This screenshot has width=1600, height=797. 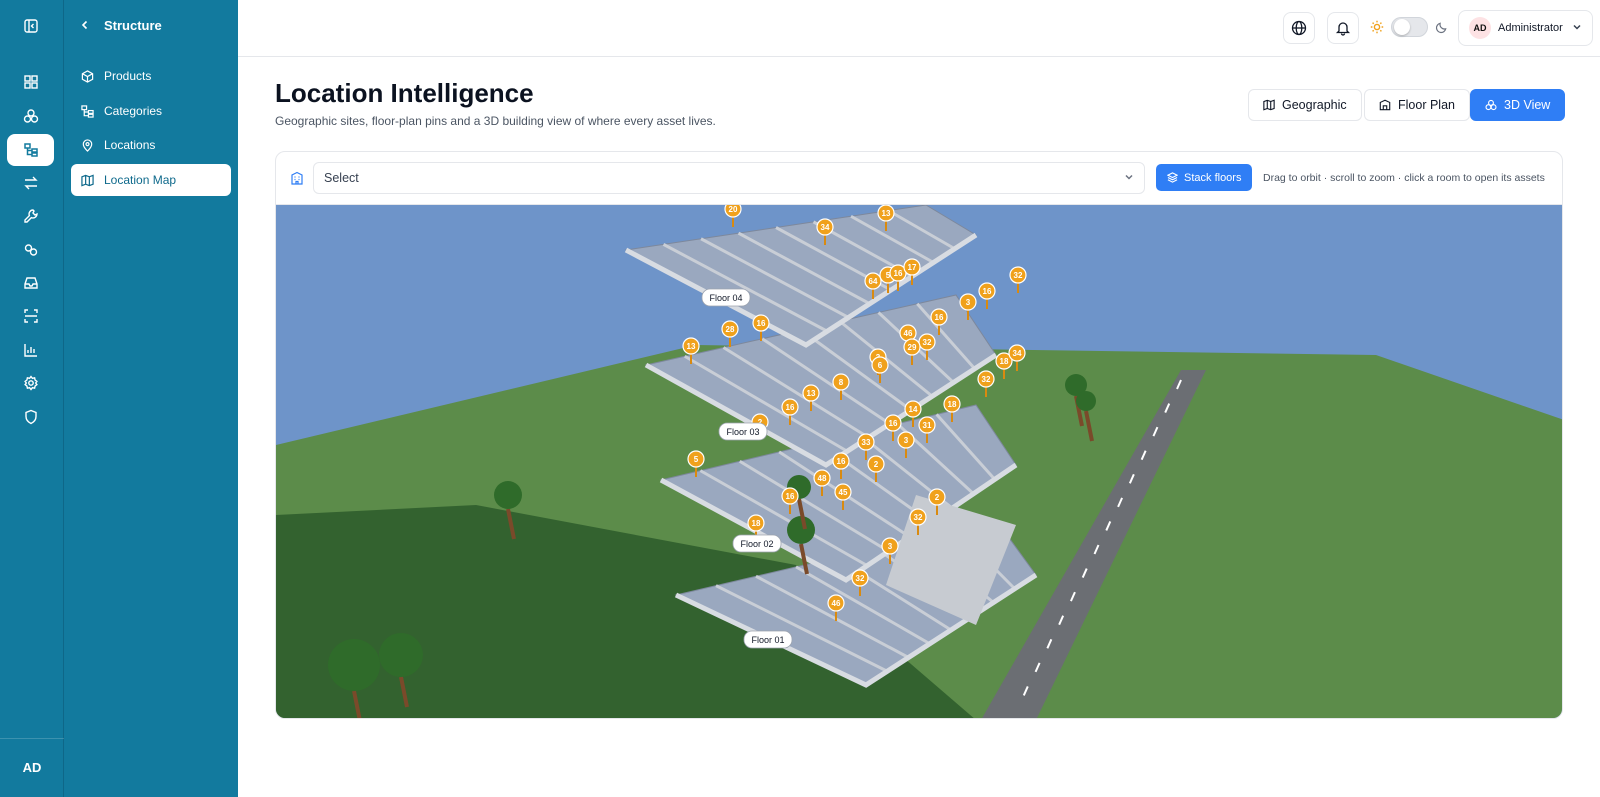 I want to click on pin-count: 64, so click(x=873, y=281).